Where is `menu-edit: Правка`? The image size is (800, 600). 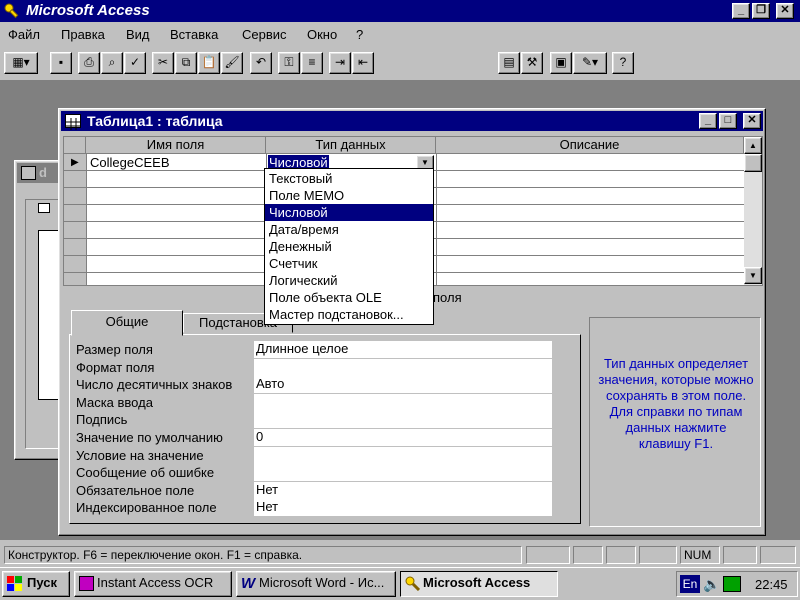
menu-edit: Правка is located at coordinates (83, 34).